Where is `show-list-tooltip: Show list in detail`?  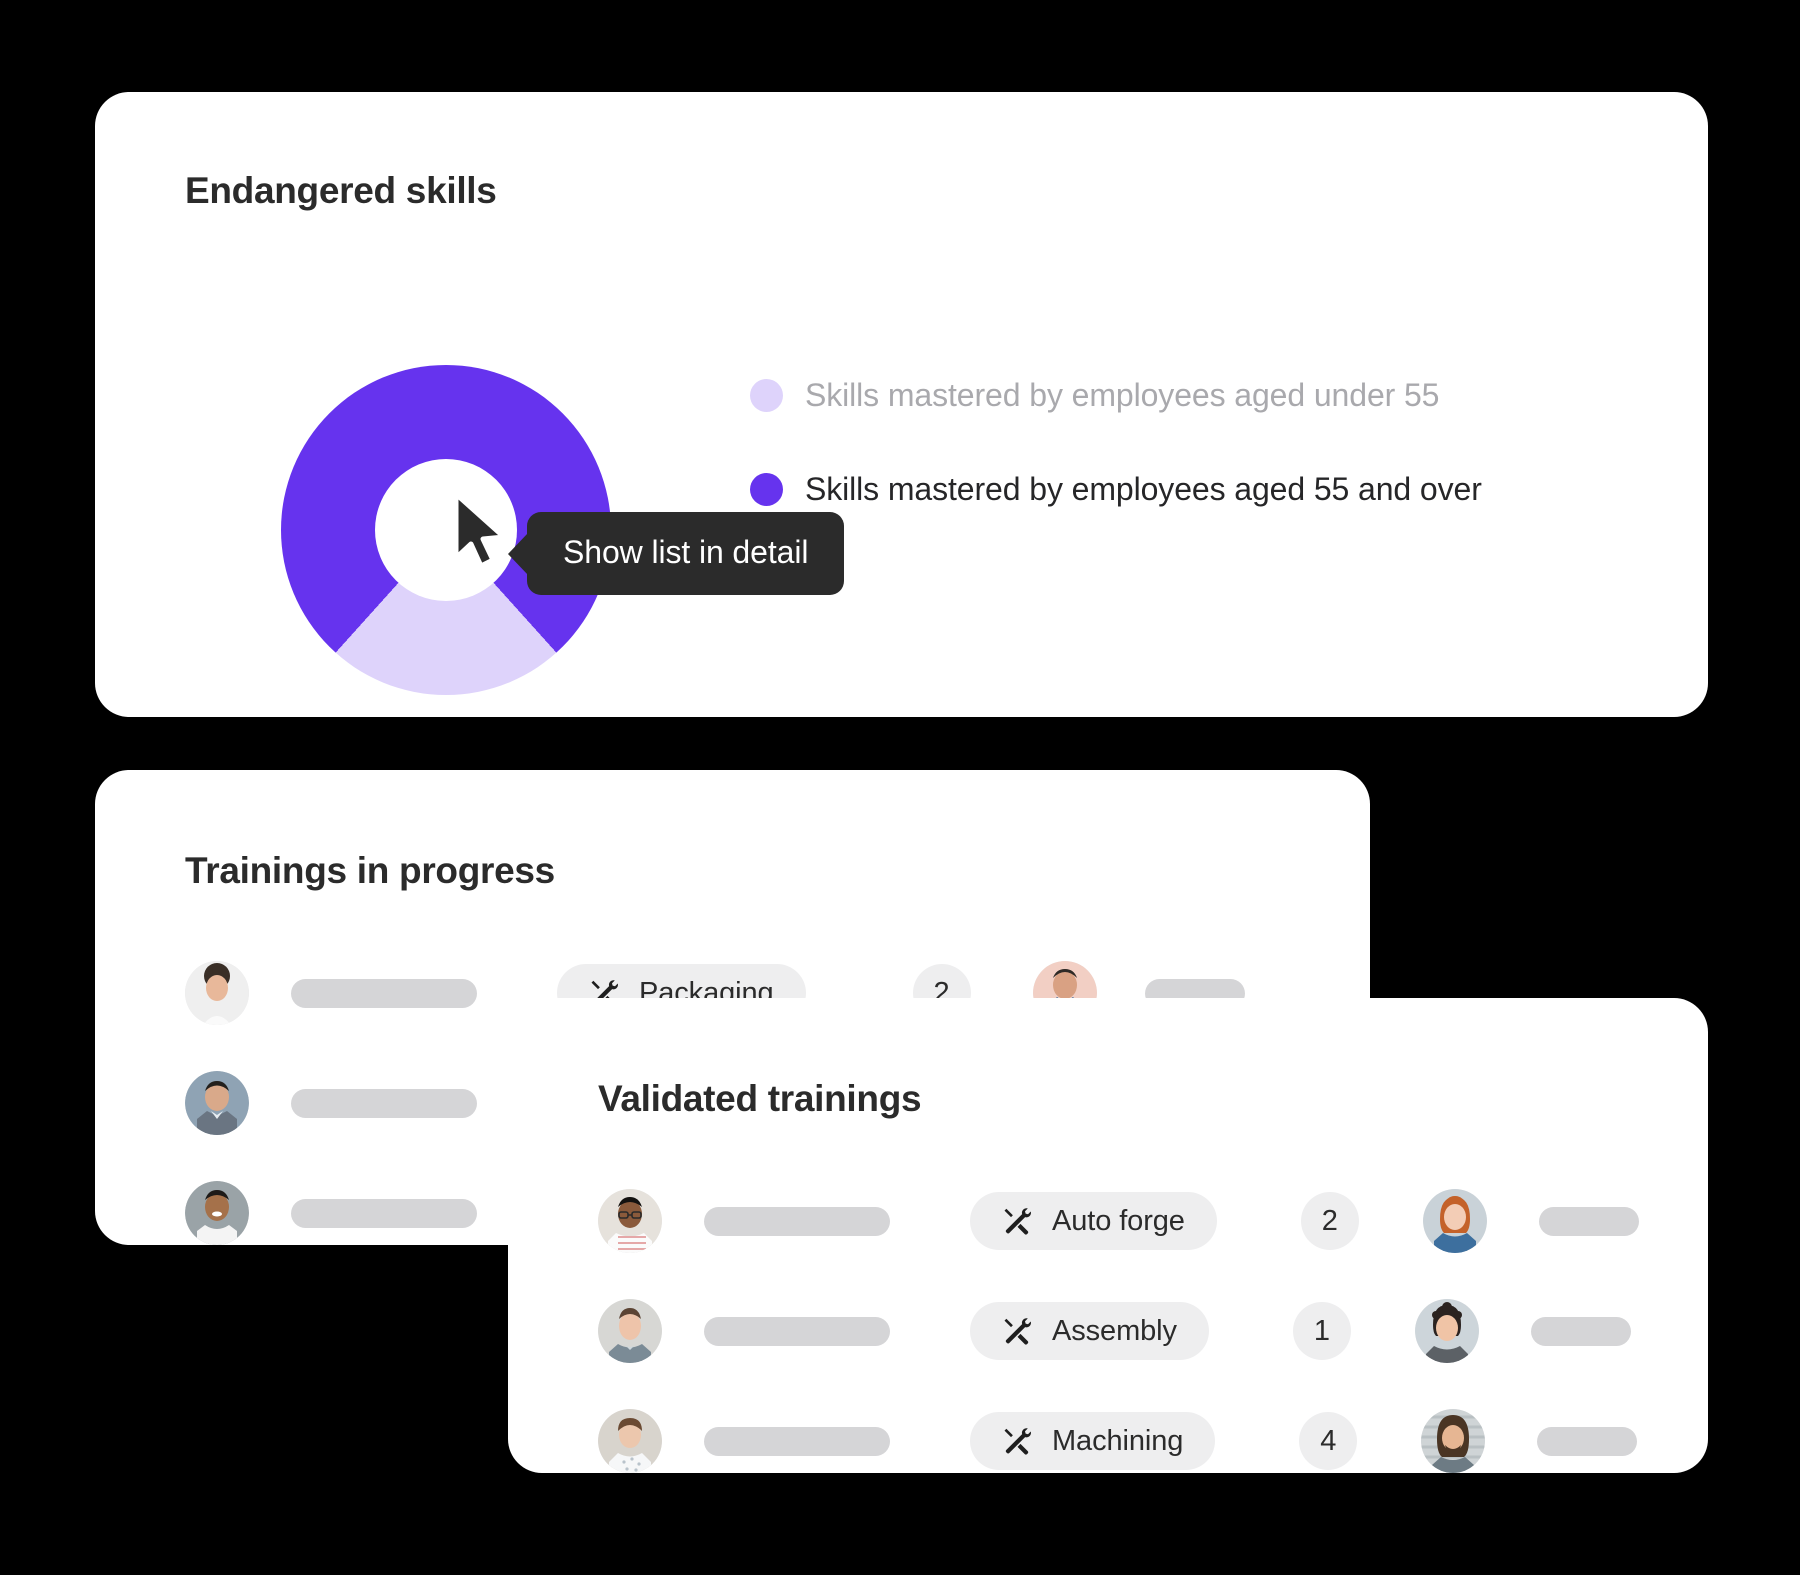
show-list-tooltip: Show list in detail is located at coordinates (686, 553).